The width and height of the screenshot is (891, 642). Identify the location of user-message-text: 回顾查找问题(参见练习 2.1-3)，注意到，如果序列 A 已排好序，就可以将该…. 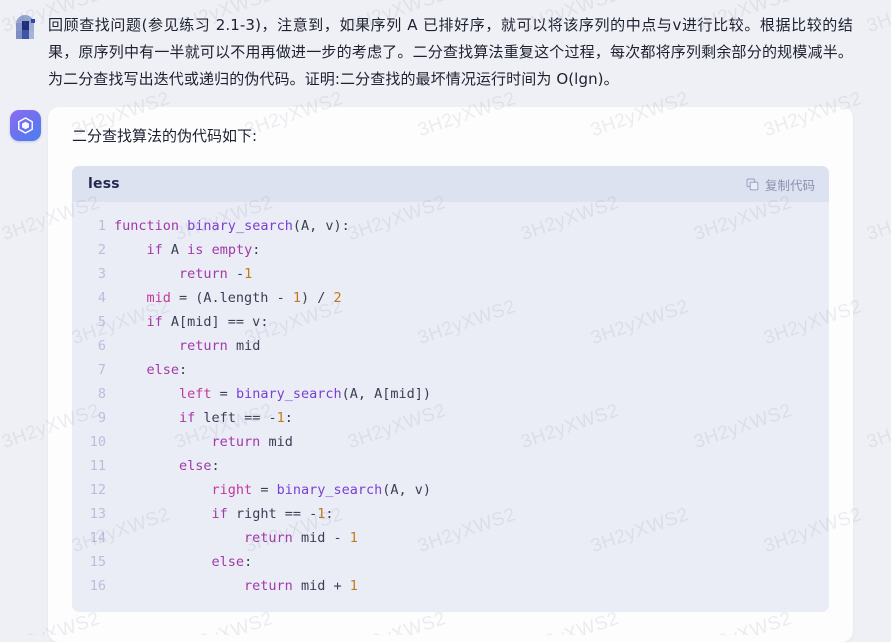
(450, 52).